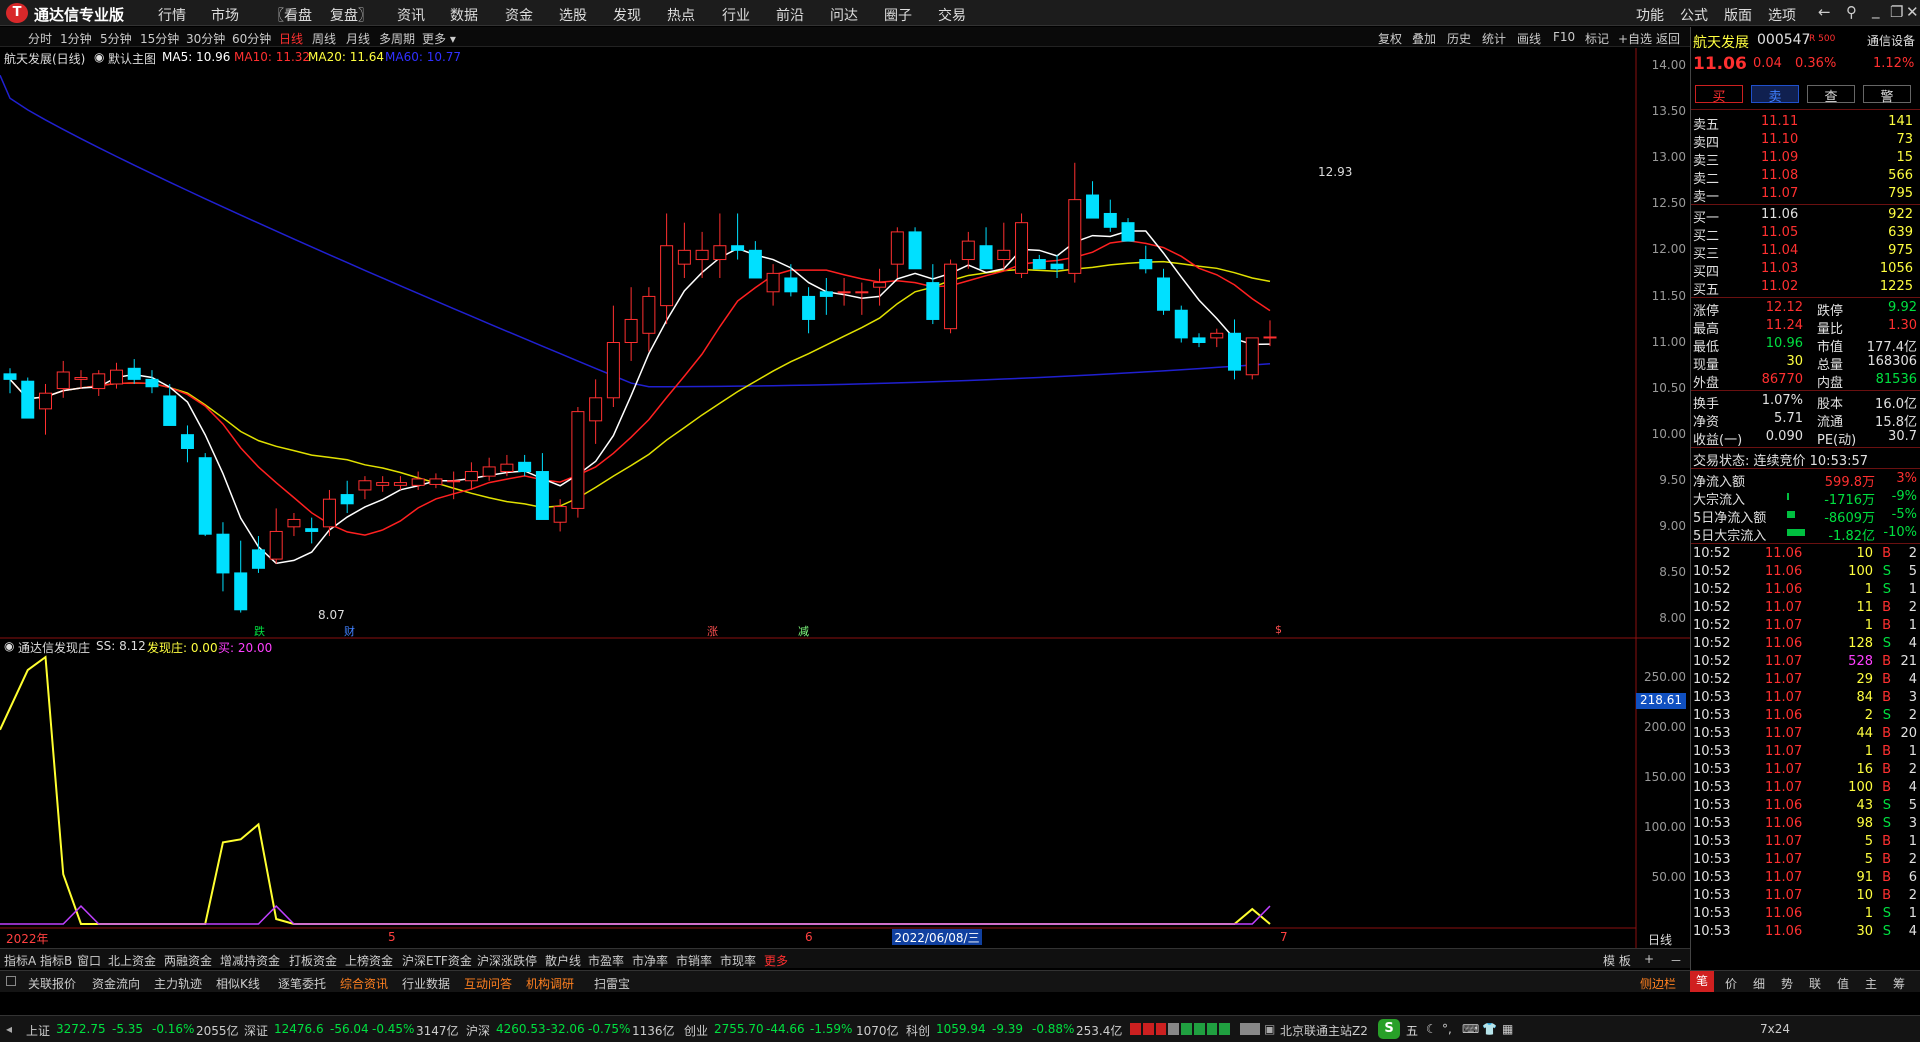  What do you see at coordinates (550, 983) in the screenshot?
I see `tab-jigou: 机构调研` at bounding box center [550, 983].